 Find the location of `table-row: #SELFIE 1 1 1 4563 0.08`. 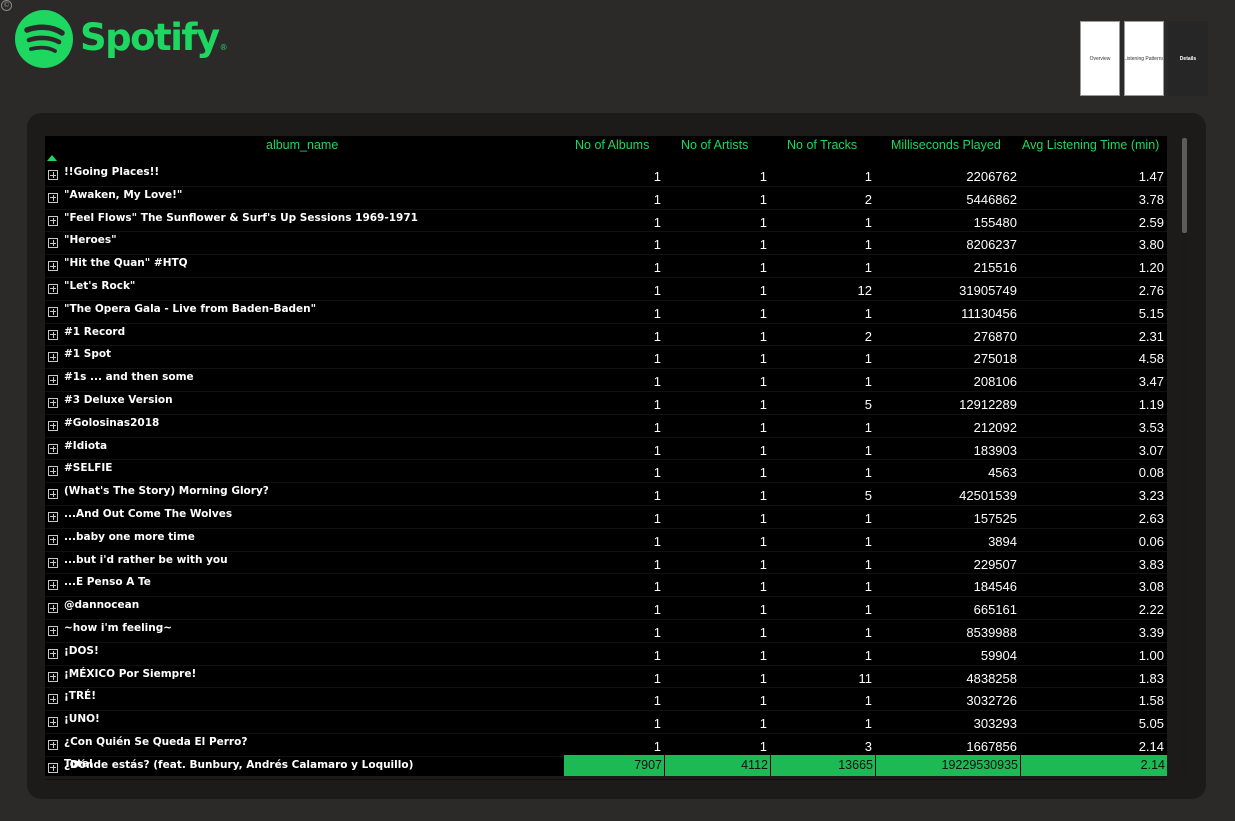

table-row: #SELFIE 1 1 1 4563 0.08 is located at coordinates (606, 472).